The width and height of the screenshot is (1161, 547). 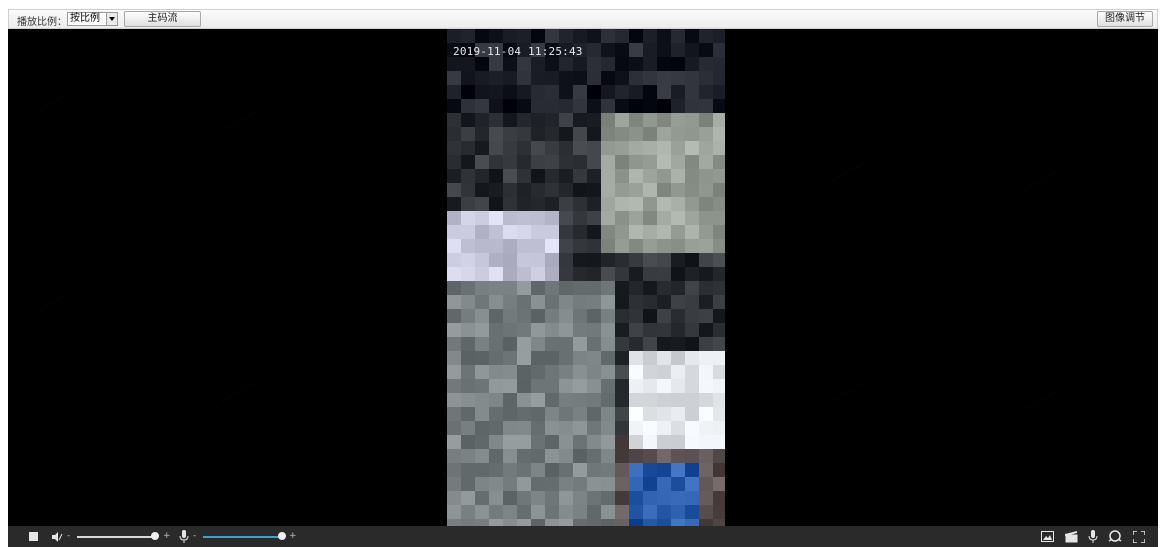 What do you see at coordinates (155, 536) in the screenshot?
I see `volume-slider-thumb` at bounding box center [155, 536].